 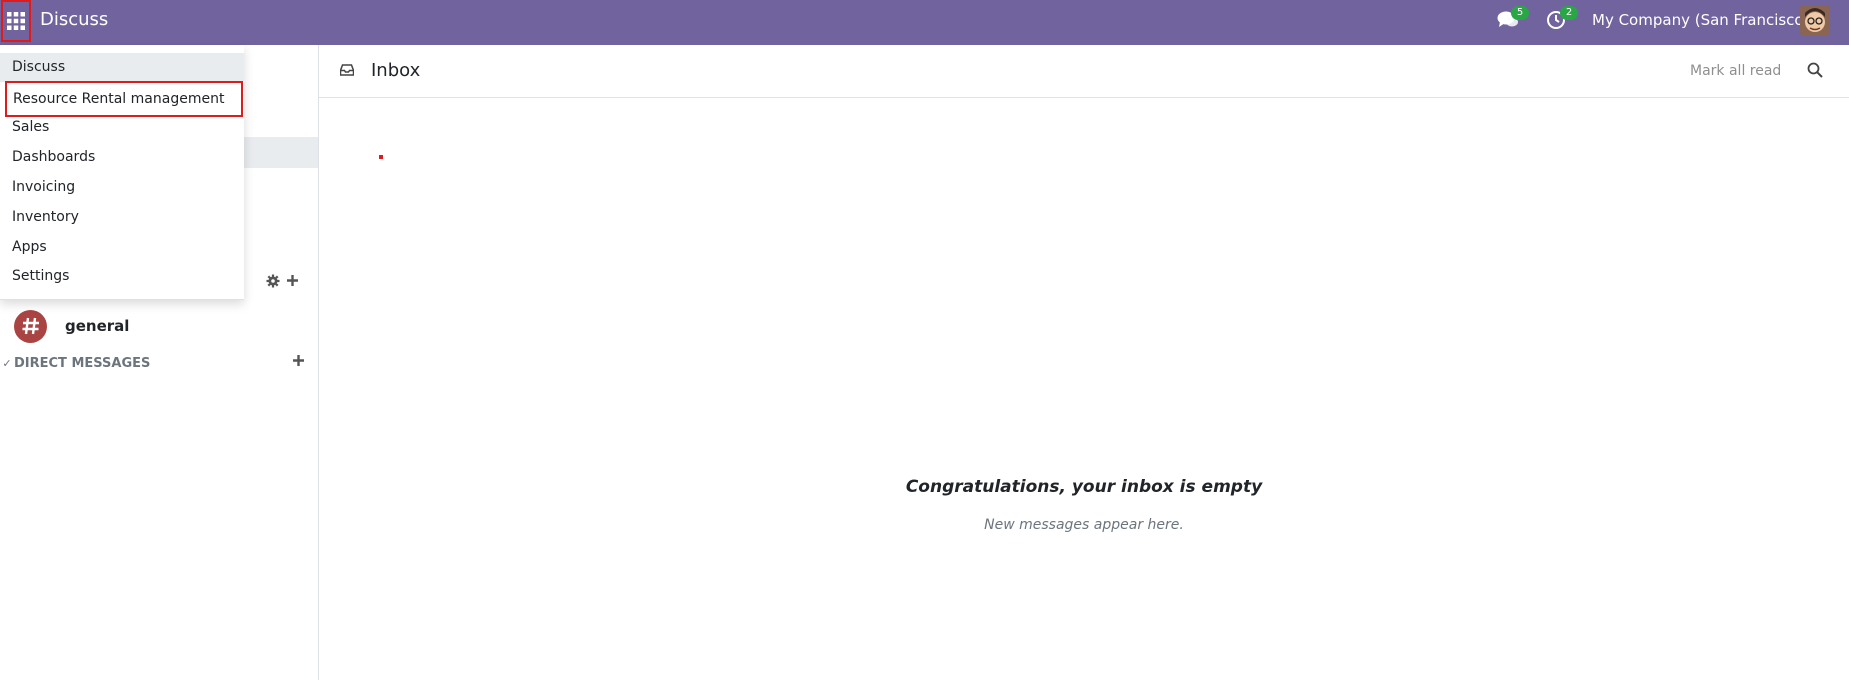 I want to click on user-avatar-icon, so click(x=1815, y=20).